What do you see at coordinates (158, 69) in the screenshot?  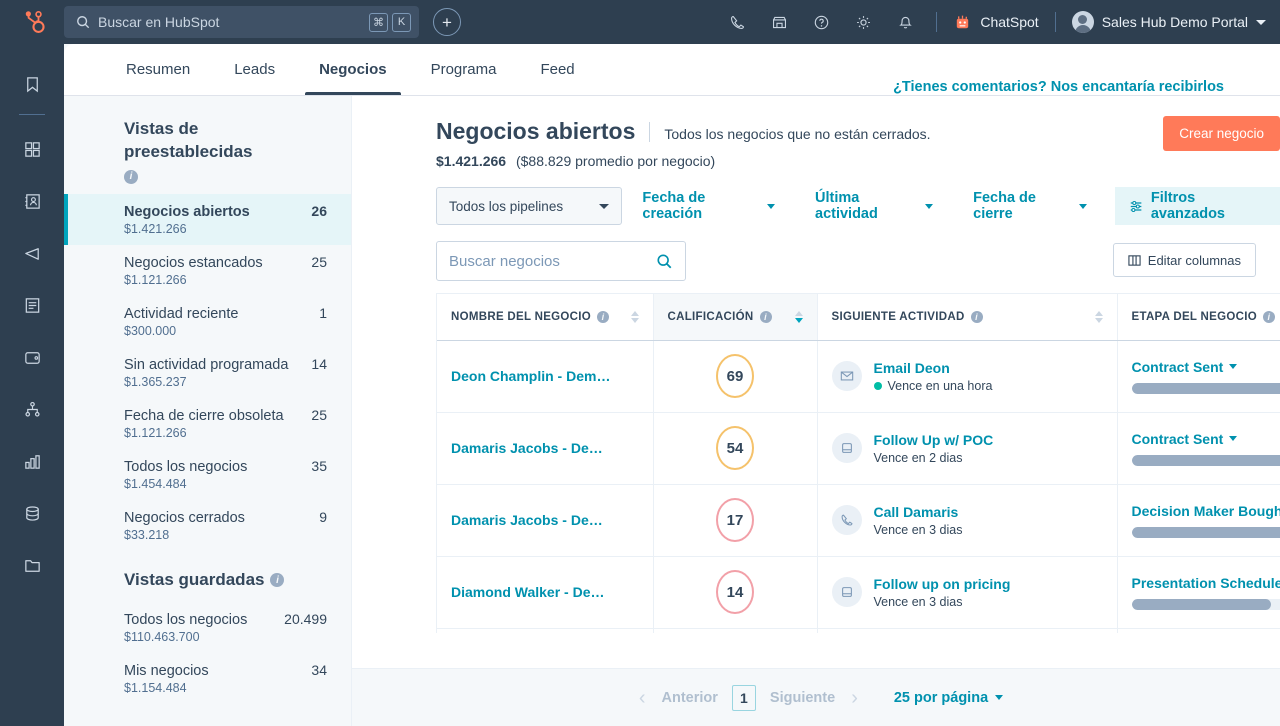 I see `tab-resumen: Resumen` at bounding box center [158, 69].